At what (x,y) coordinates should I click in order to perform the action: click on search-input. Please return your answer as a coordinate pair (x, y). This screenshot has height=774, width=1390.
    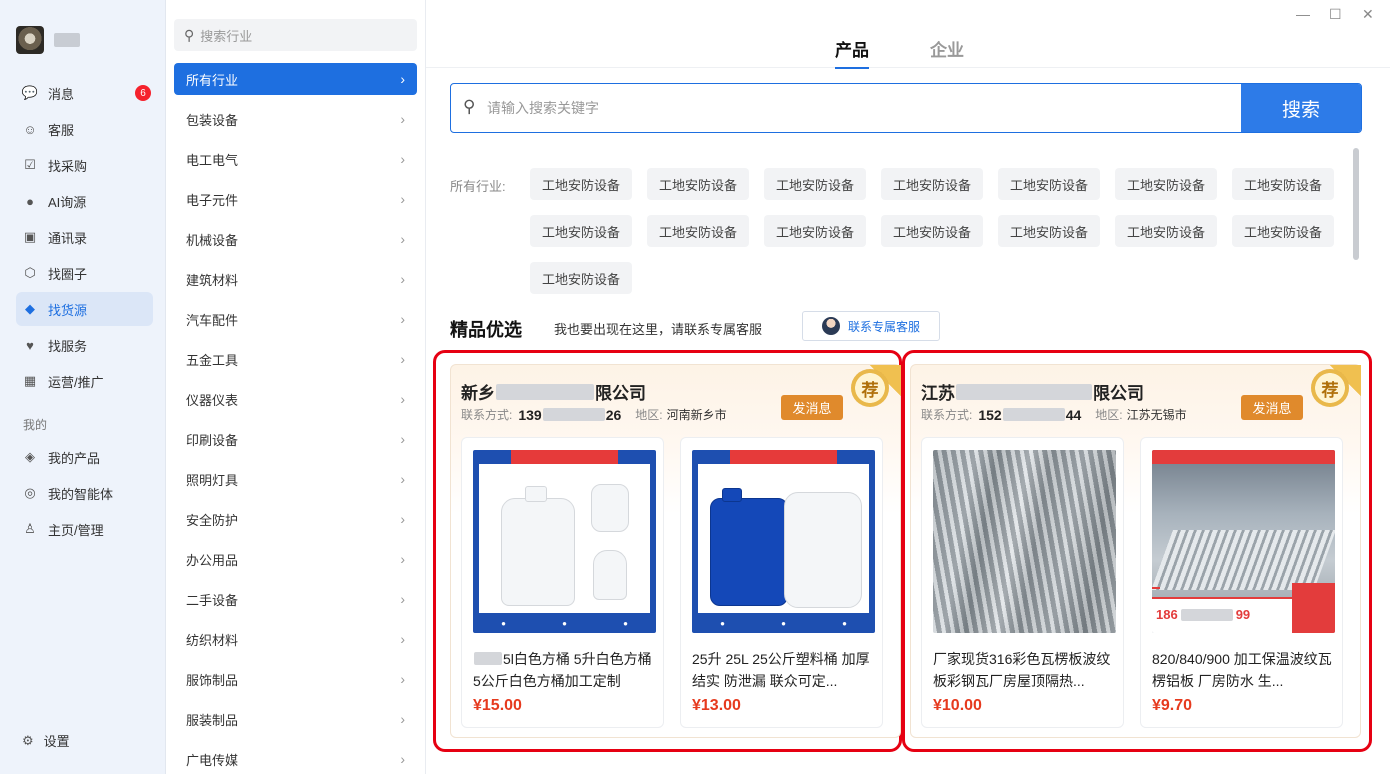
    Looking at the image, I should click on (846, 108).